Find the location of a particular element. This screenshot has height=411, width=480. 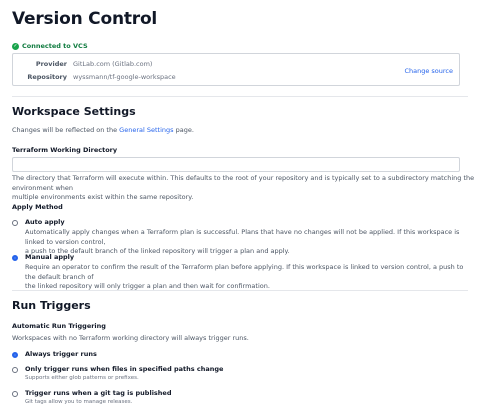

vcs-status: ✓ Connected to VCS is located at coordinates (50, 46).